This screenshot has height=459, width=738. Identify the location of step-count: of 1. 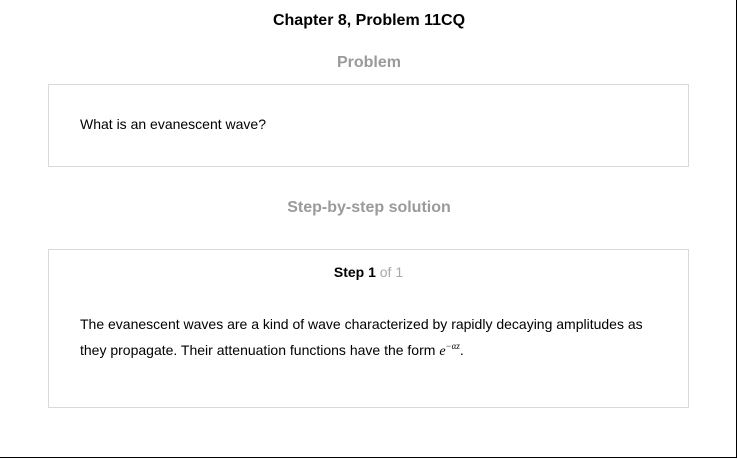
(391, 272).